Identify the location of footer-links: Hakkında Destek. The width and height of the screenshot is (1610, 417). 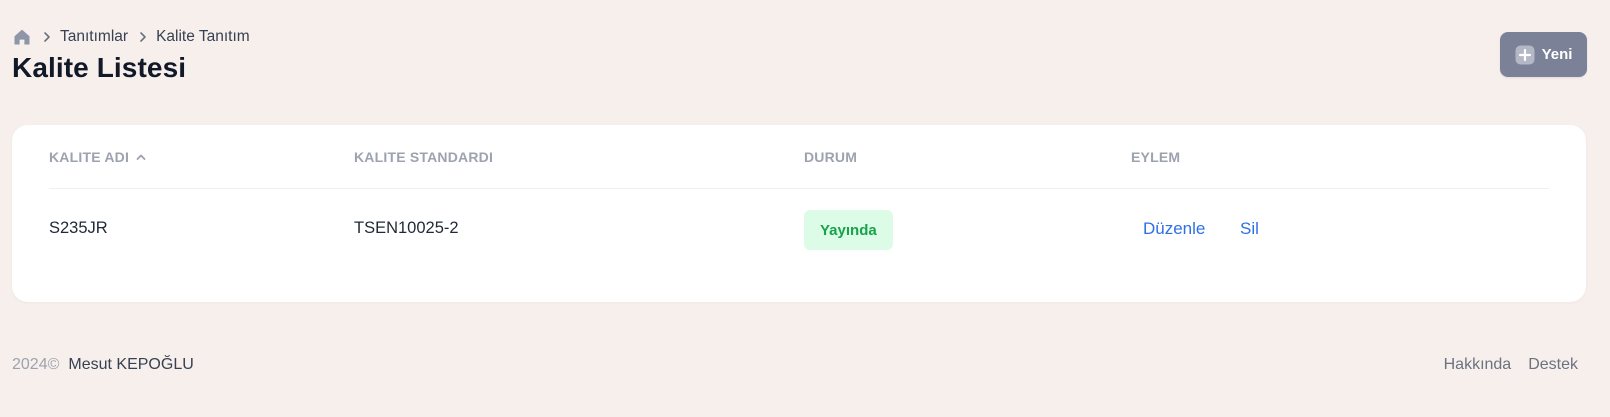
(1511, 365).